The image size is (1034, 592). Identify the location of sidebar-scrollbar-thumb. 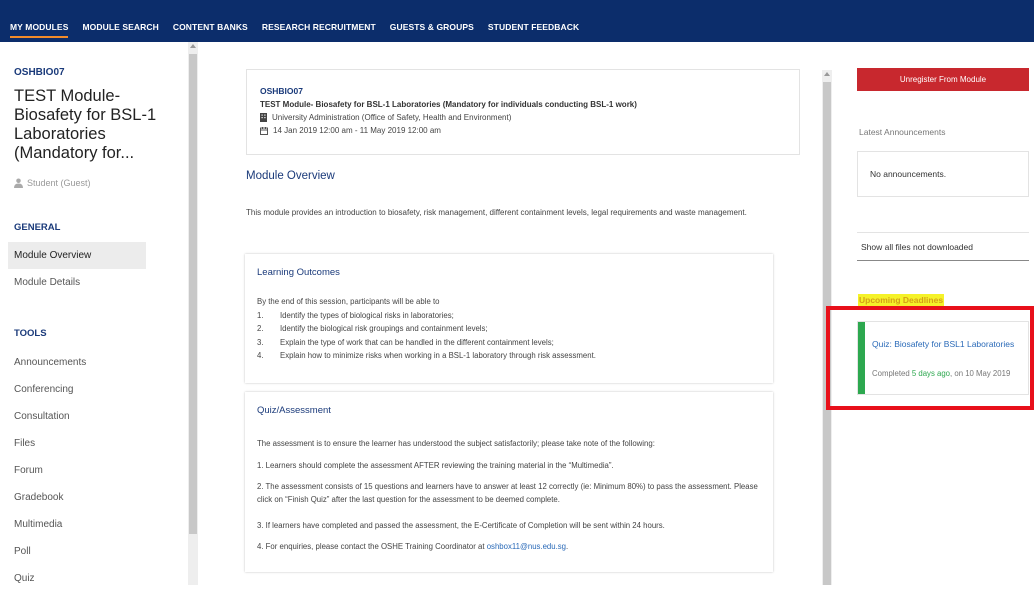
(193, 294).